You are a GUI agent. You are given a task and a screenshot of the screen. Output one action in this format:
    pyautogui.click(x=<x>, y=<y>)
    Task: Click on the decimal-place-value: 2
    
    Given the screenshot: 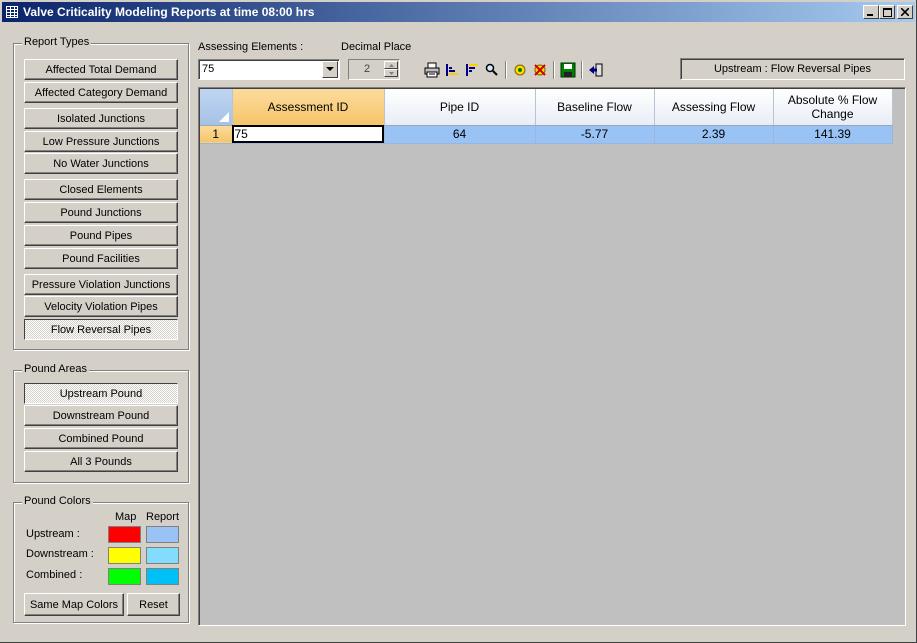 What is the action you would take?
    pyautogui.click(x=367, y=69)
    